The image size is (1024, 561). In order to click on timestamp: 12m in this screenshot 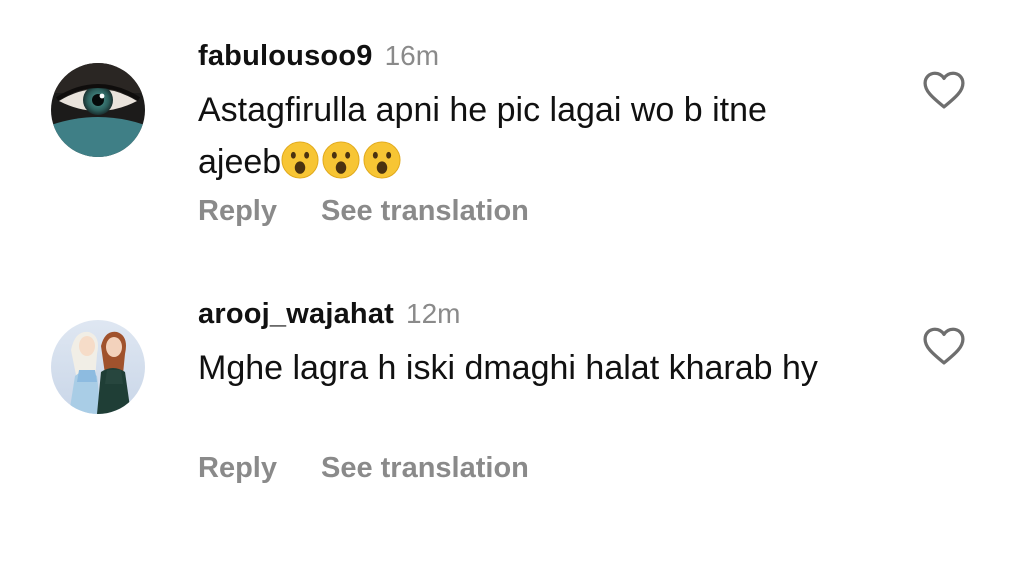, I will do `click(433, 313)`.